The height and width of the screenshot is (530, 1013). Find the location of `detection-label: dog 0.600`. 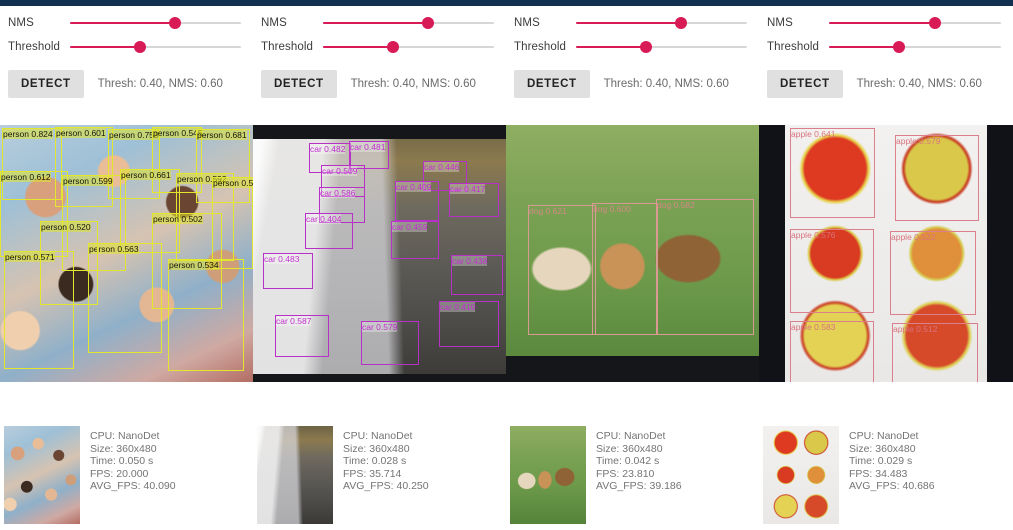

detection-label: dog 0.600 is located at coordinates (612, 209).